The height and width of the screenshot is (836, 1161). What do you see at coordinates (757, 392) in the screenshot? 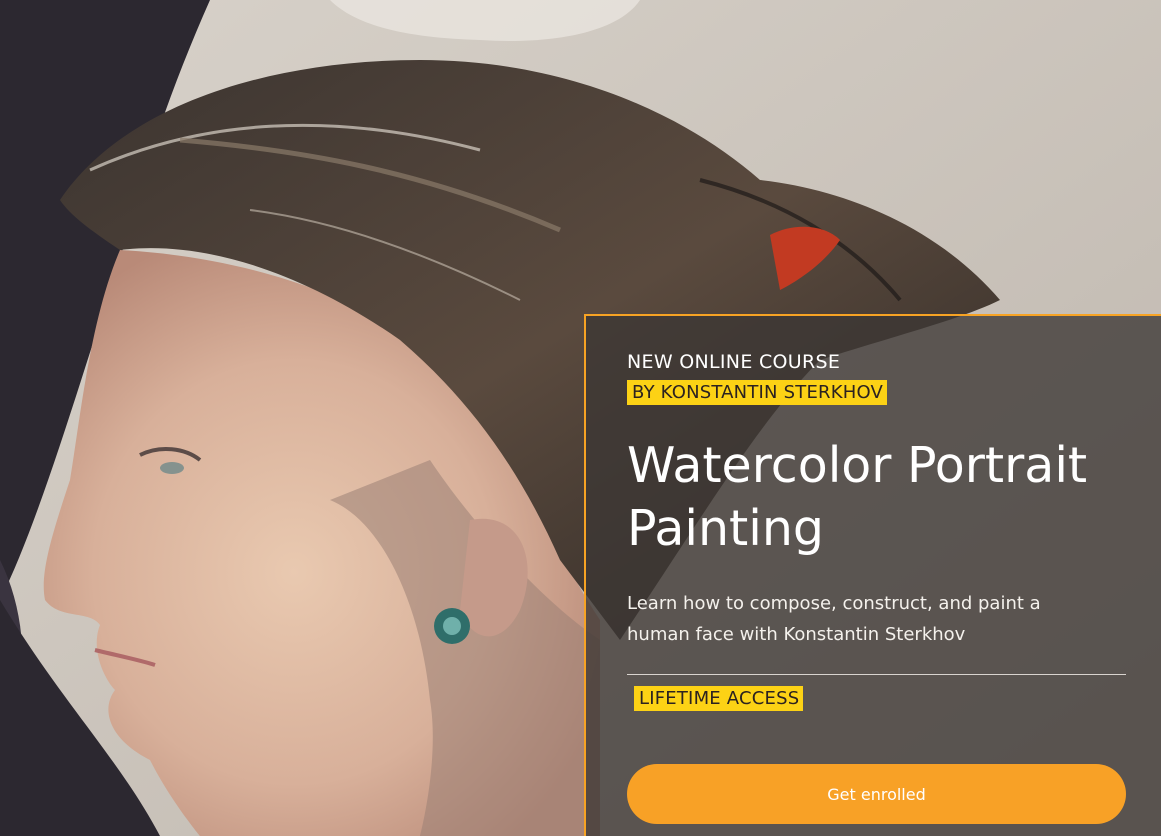
I see `author-tag: BY KONSTANTIN STERKHOV` at bounding box center [757, 392].